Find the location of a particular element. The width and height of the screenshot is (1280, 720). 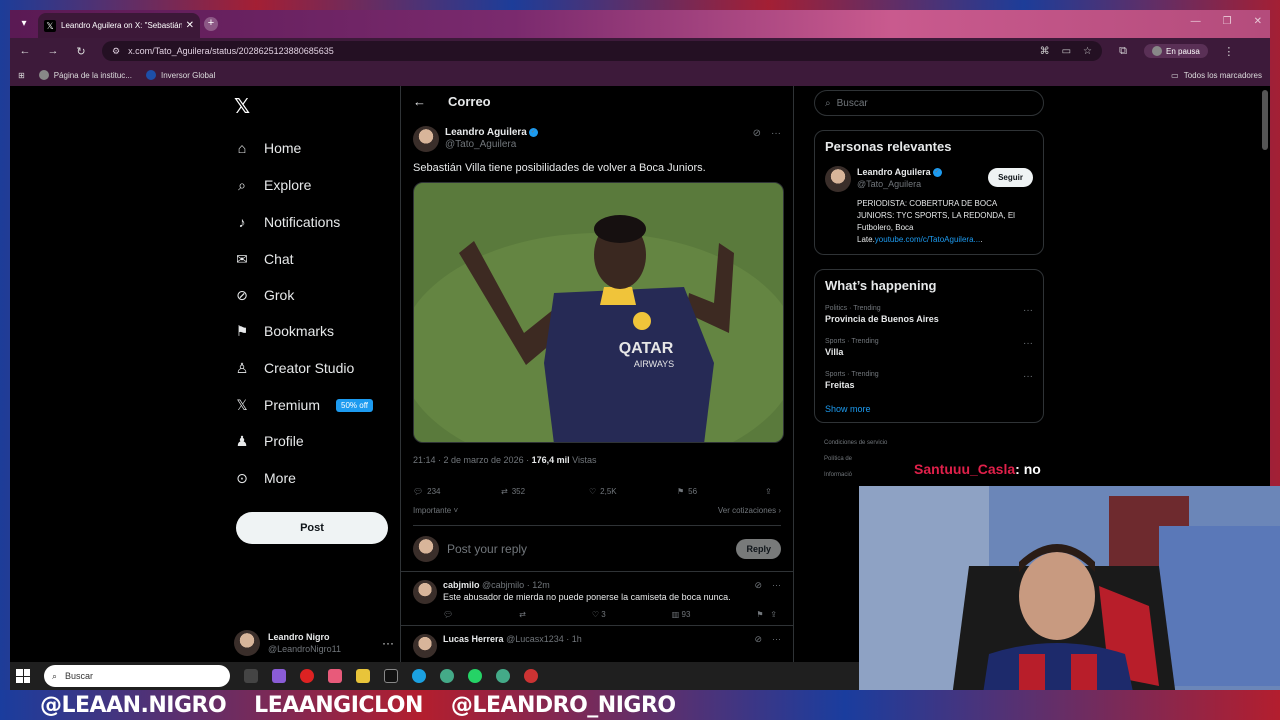

file-explorer-icon is located at coordinates (363, 676).